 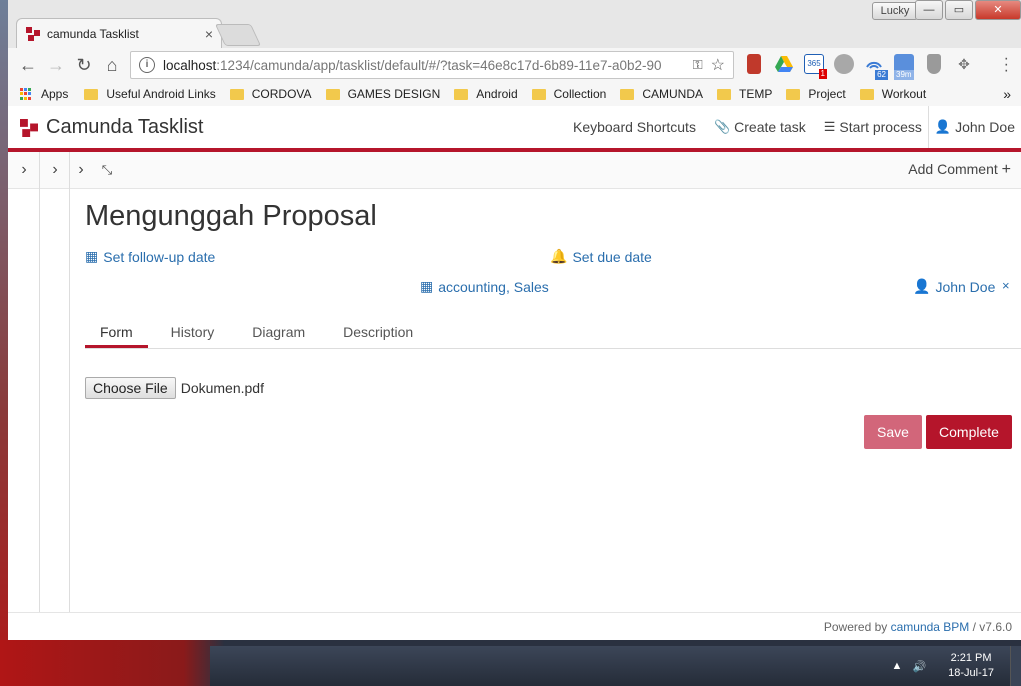 I want to click on candidate-groups-link: ▦ accounting, Sales, so click(x=484, y=286).